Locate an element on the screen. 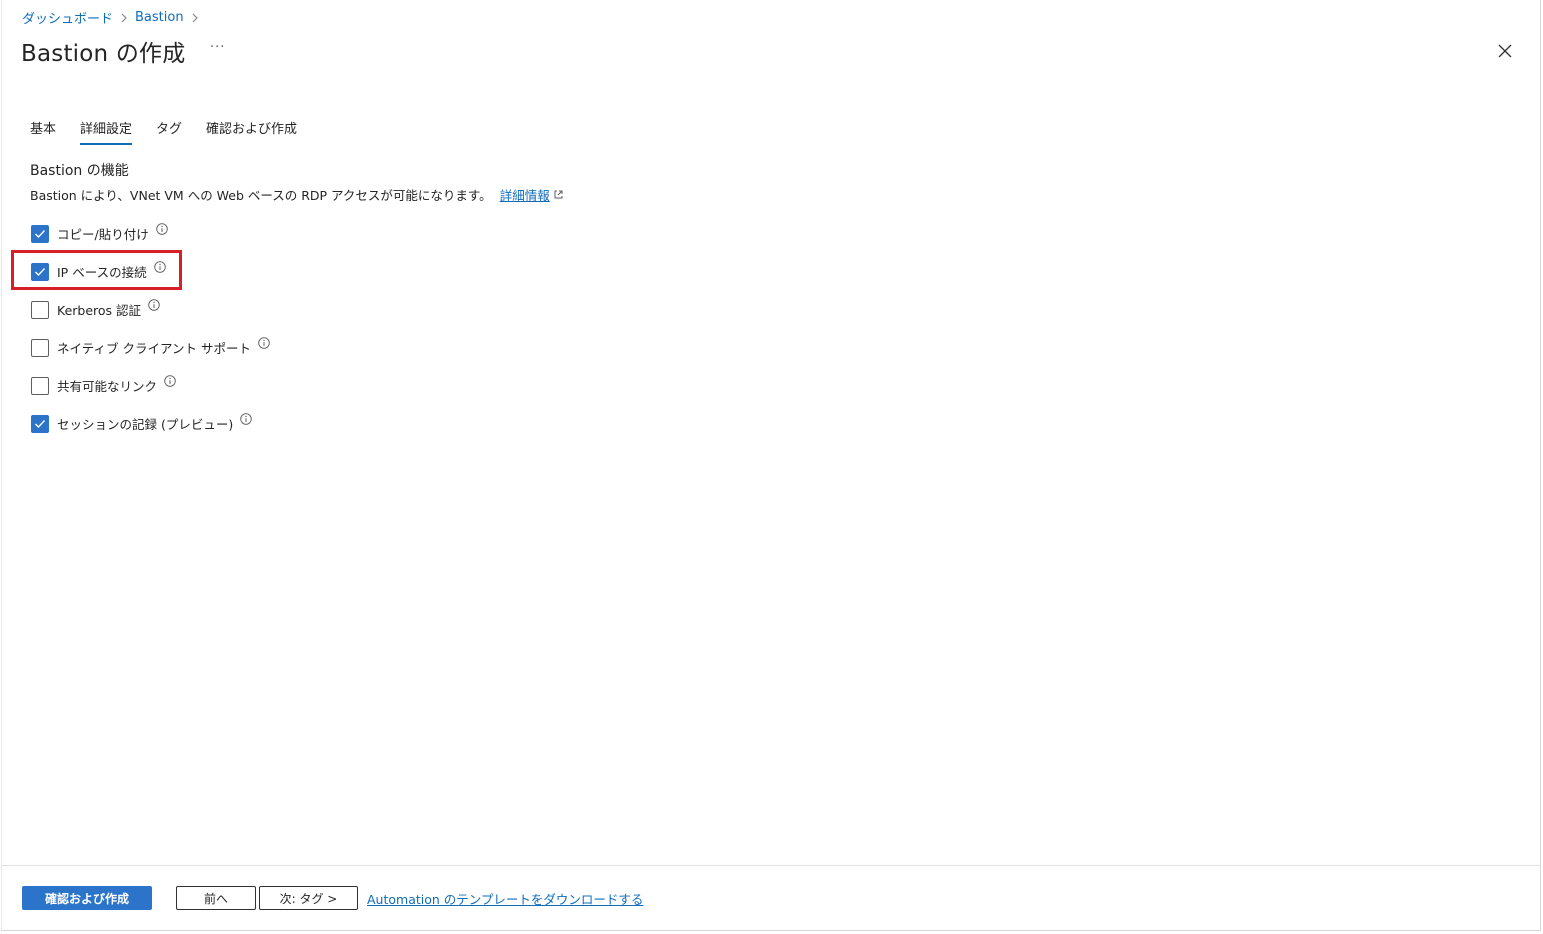 The height and width of the screenshot is (934, 1543). review-create-button: 確認および作成 is located at coordinates (87, 898).